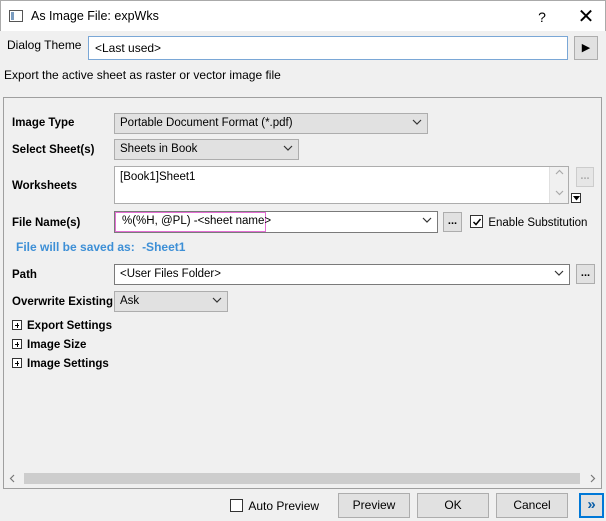 The width and height of the screenshot is (606, 521). Describe the element at coordinates (206, 123) in the screenshot. I see `image-type-value: Portable Document Format (*.pdf)` at that location.